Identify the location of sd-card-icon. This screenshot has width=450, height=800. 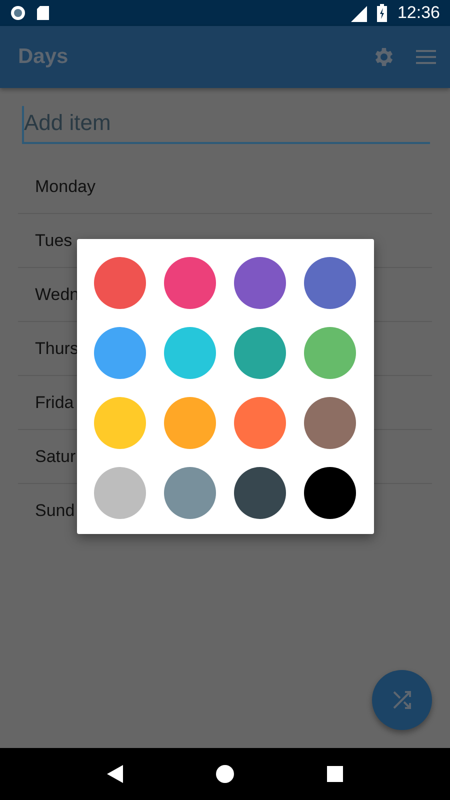
(43, 13).